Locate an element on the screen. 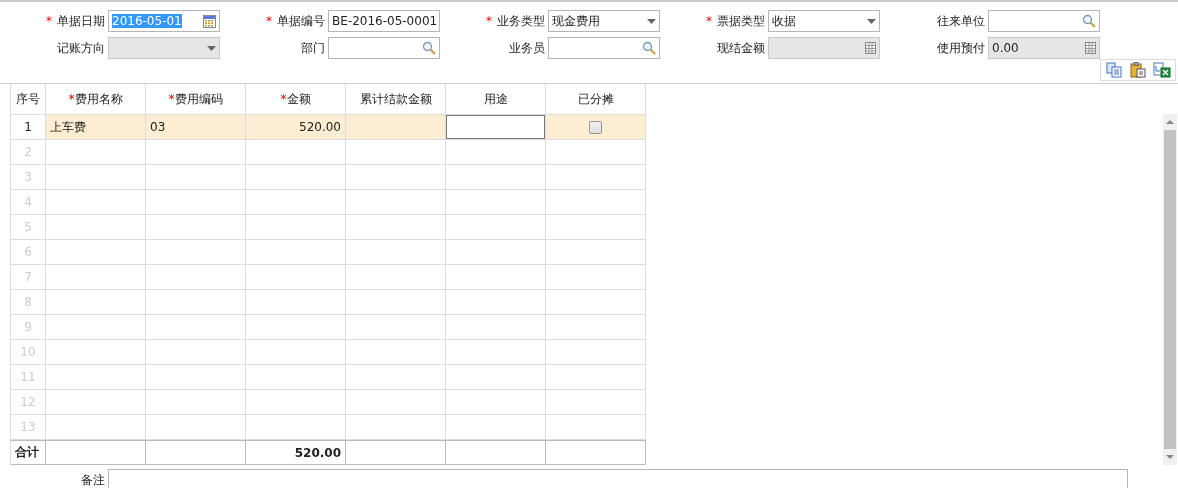  paste-button is located at coordinates (1138, 70).